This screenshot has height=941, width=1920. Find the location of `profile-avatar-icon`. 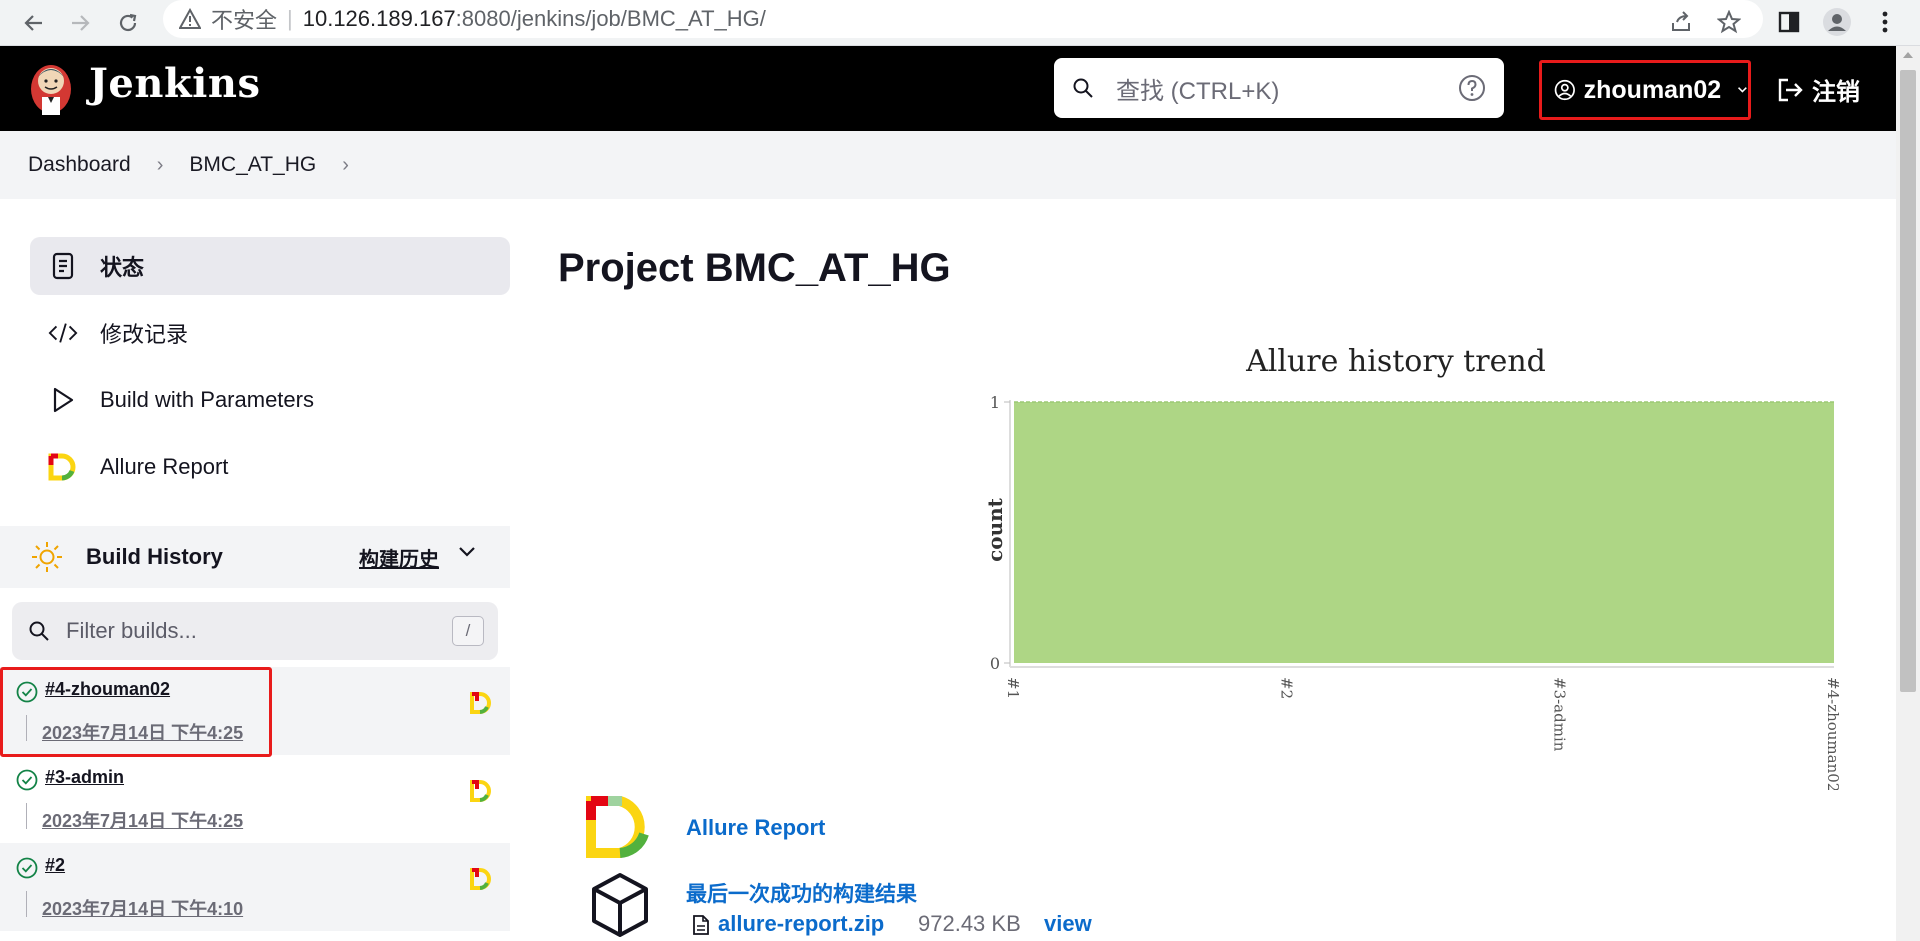

profile-avatar-icon is located at coordinates (1837, 22).